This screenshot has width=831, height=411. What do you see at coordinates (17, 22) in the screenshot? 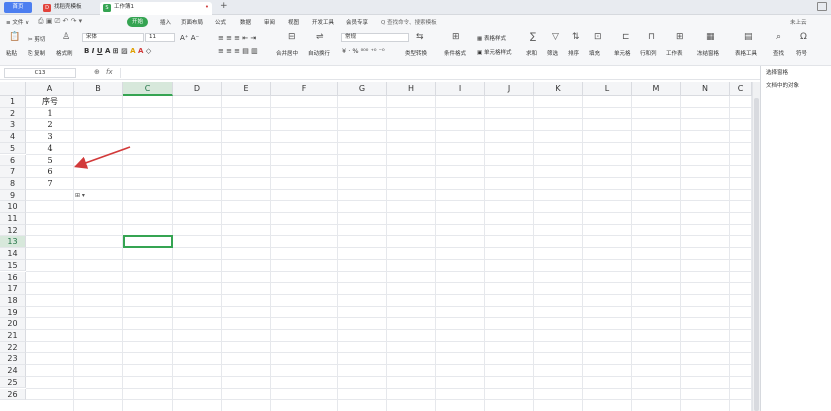
I see `file-menu: ≡ 文件 ∨` at bounding box center [17, 22].